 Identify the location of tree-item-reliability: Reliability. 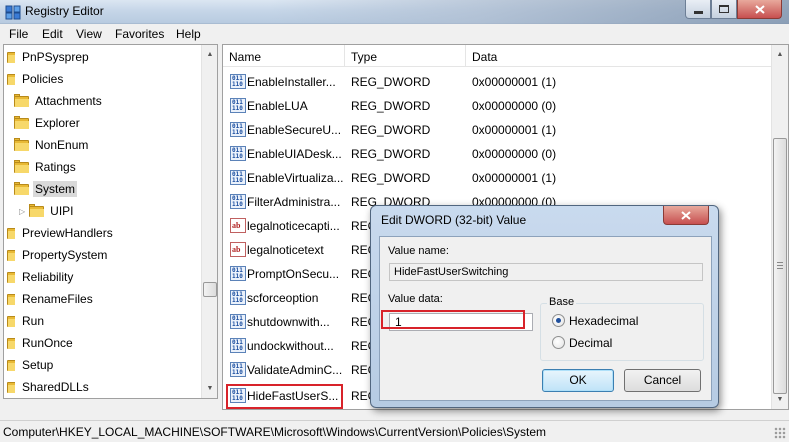
(41, 277).